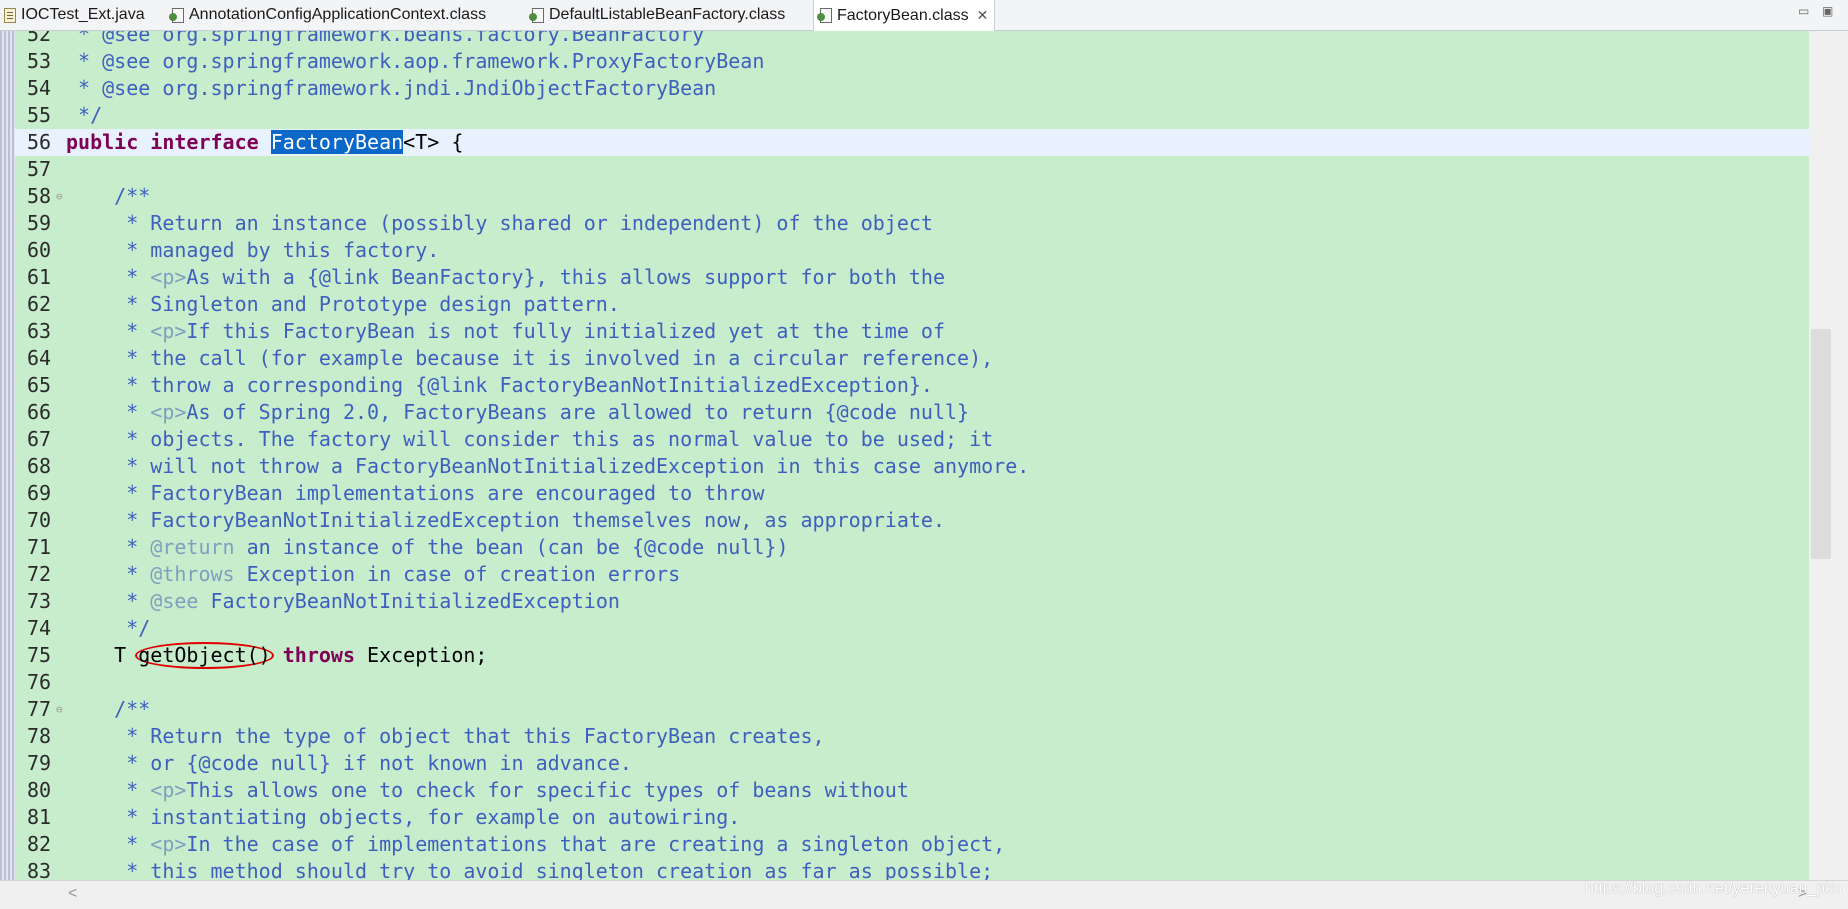 Image resolution: width=1848 pixels, height=909 pixels. What do you see at coordinates (657, 15) in the screenshot?
I see `tab-default-listable-bean-factory: DefaultListableBeanFactory.class` at bounding box center [657, 15].